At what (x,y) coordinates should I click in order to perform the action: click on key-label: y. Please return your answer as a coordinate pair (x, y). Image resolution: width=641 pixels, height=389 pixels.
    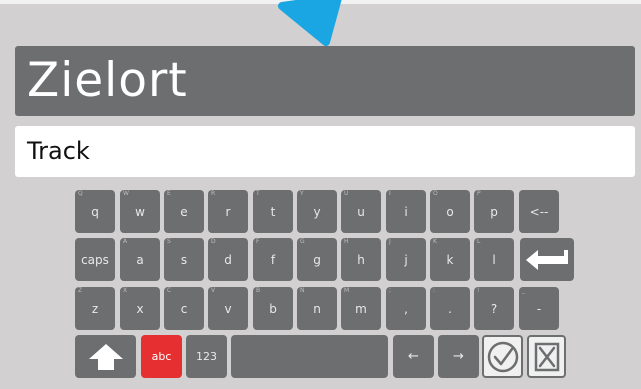
    Looking at the image, I should click on (317, 211).